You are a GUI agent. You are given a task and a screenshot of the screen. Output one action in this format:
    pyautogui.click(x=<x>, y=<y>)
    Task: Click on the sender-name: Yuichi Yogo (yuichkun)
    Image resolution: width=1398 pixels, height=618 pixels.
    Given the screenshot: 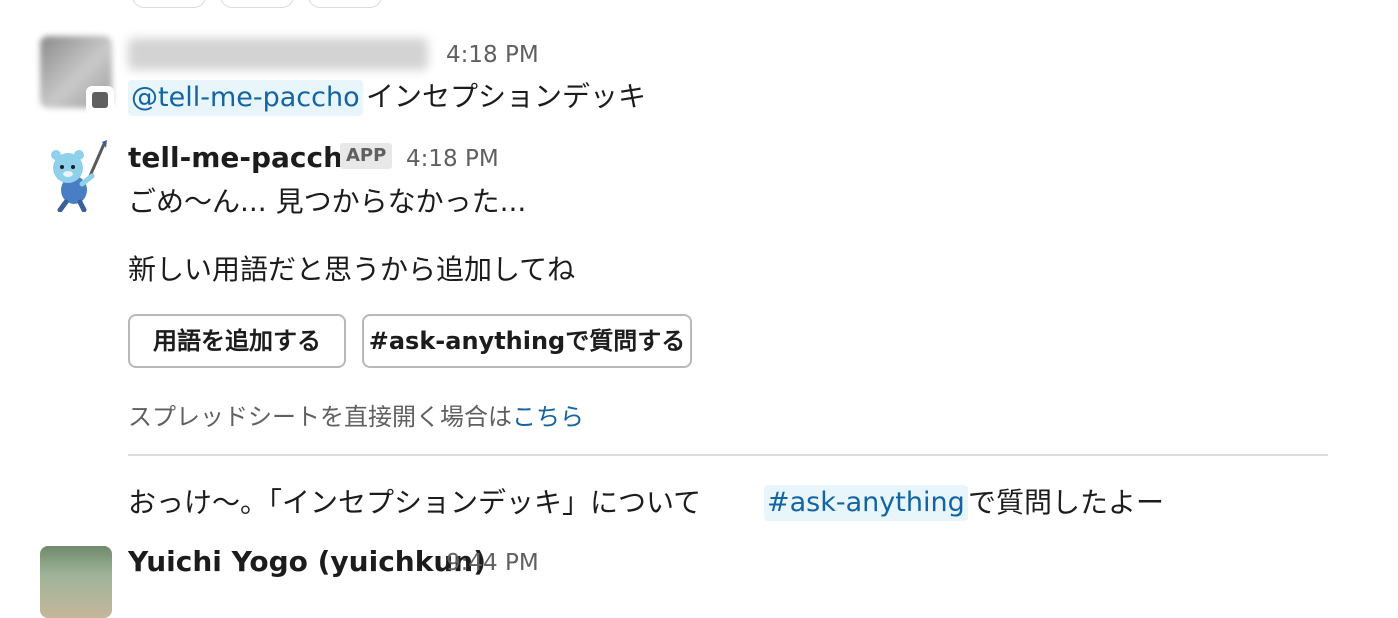 What is the action you would take?
    pyautogui.click(x=307, y=562)
    